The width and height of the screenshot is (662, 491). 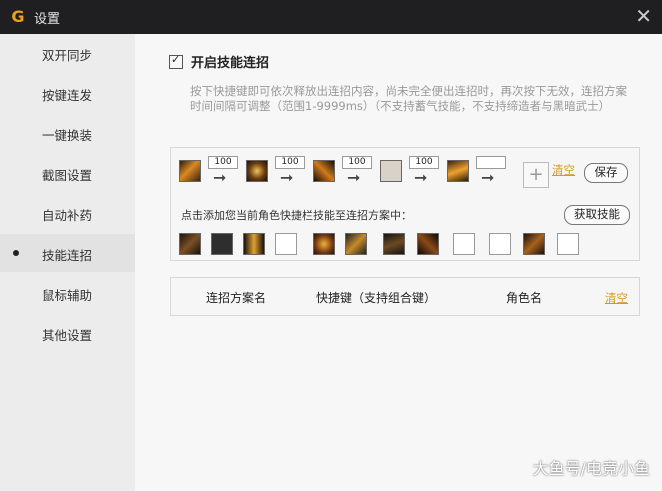 I want to click on clear-sequence-link: 清空, so click(x=563, y=170).